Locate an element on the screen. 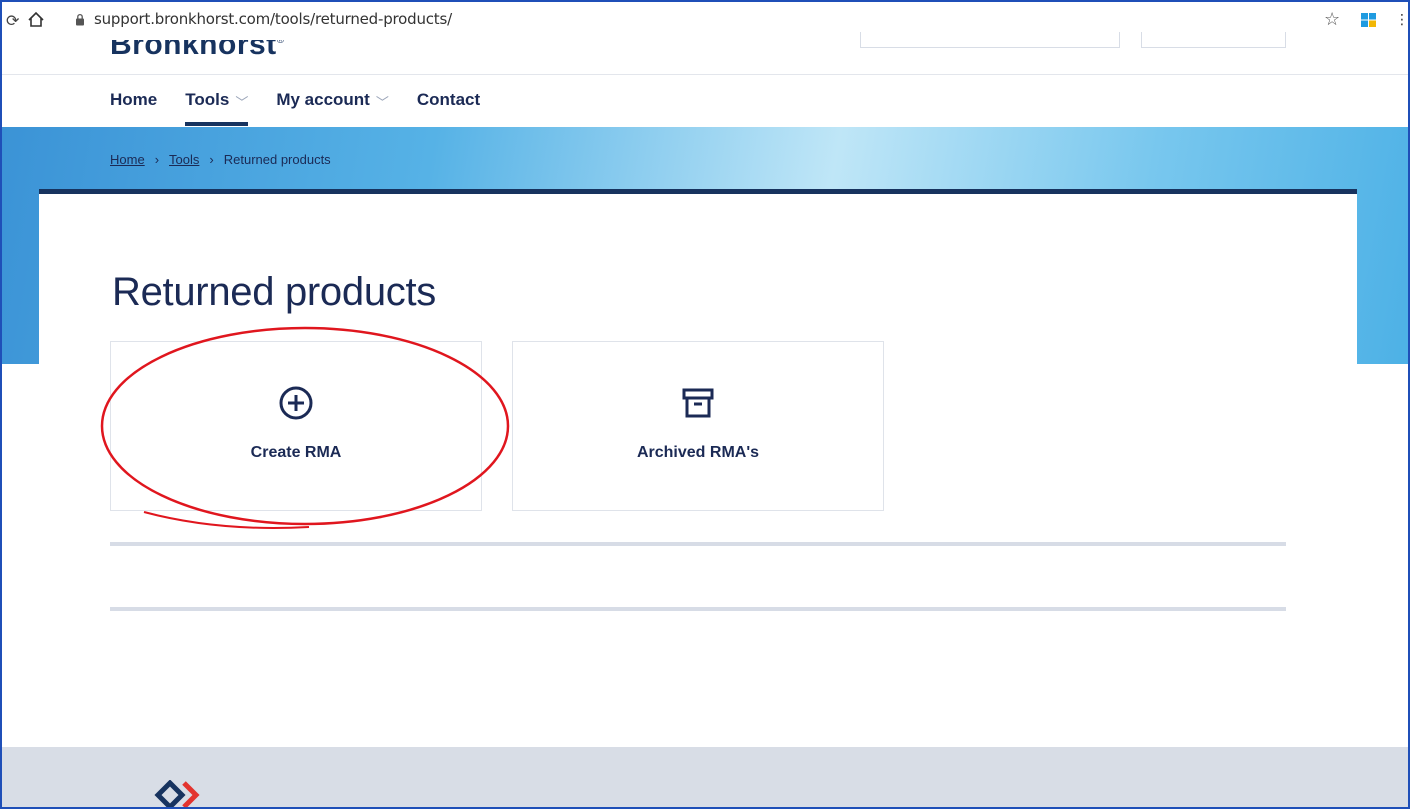 The image size is (1410, 809). main-nav: Home Tools ﹀ My account ﹀ Contact is located at coordinates (295, 108).